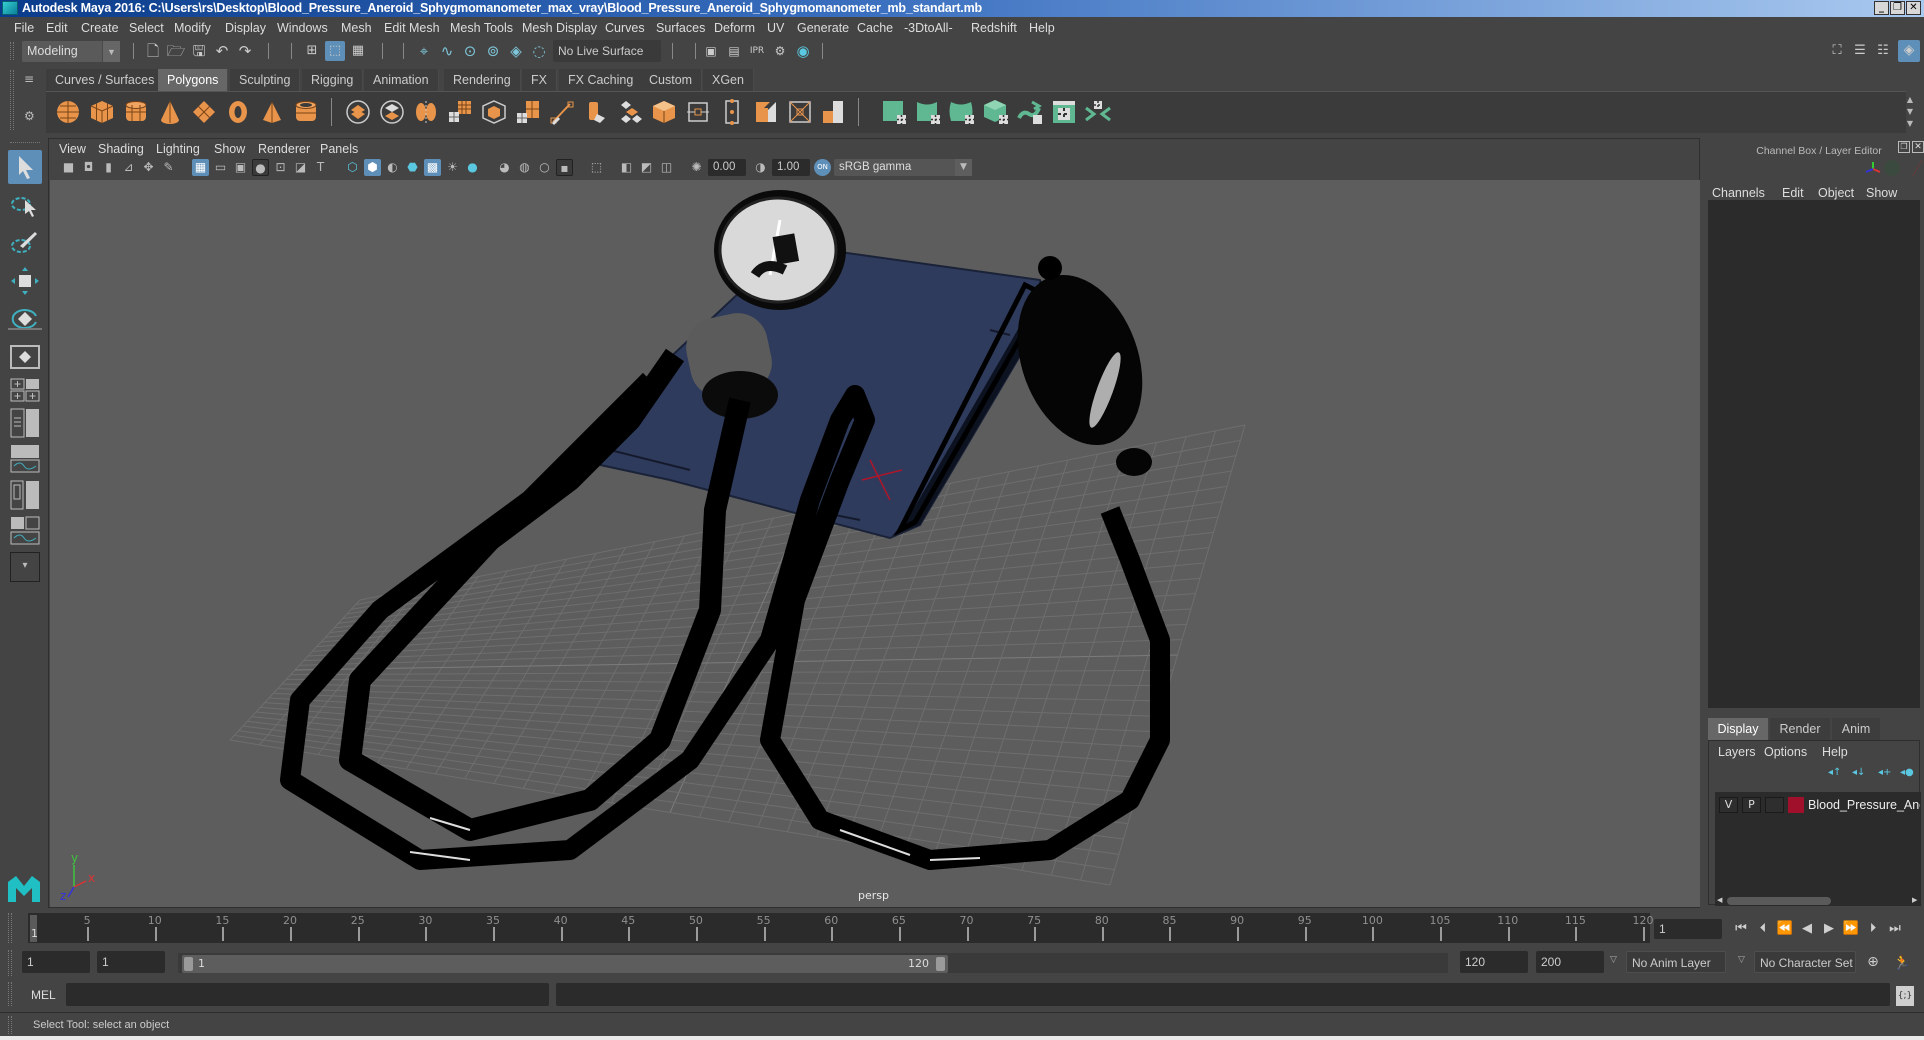  Describe the element at coordinates (31, 79) in the screenshot. I see `shelf-menu-icon: ≡` at that location.